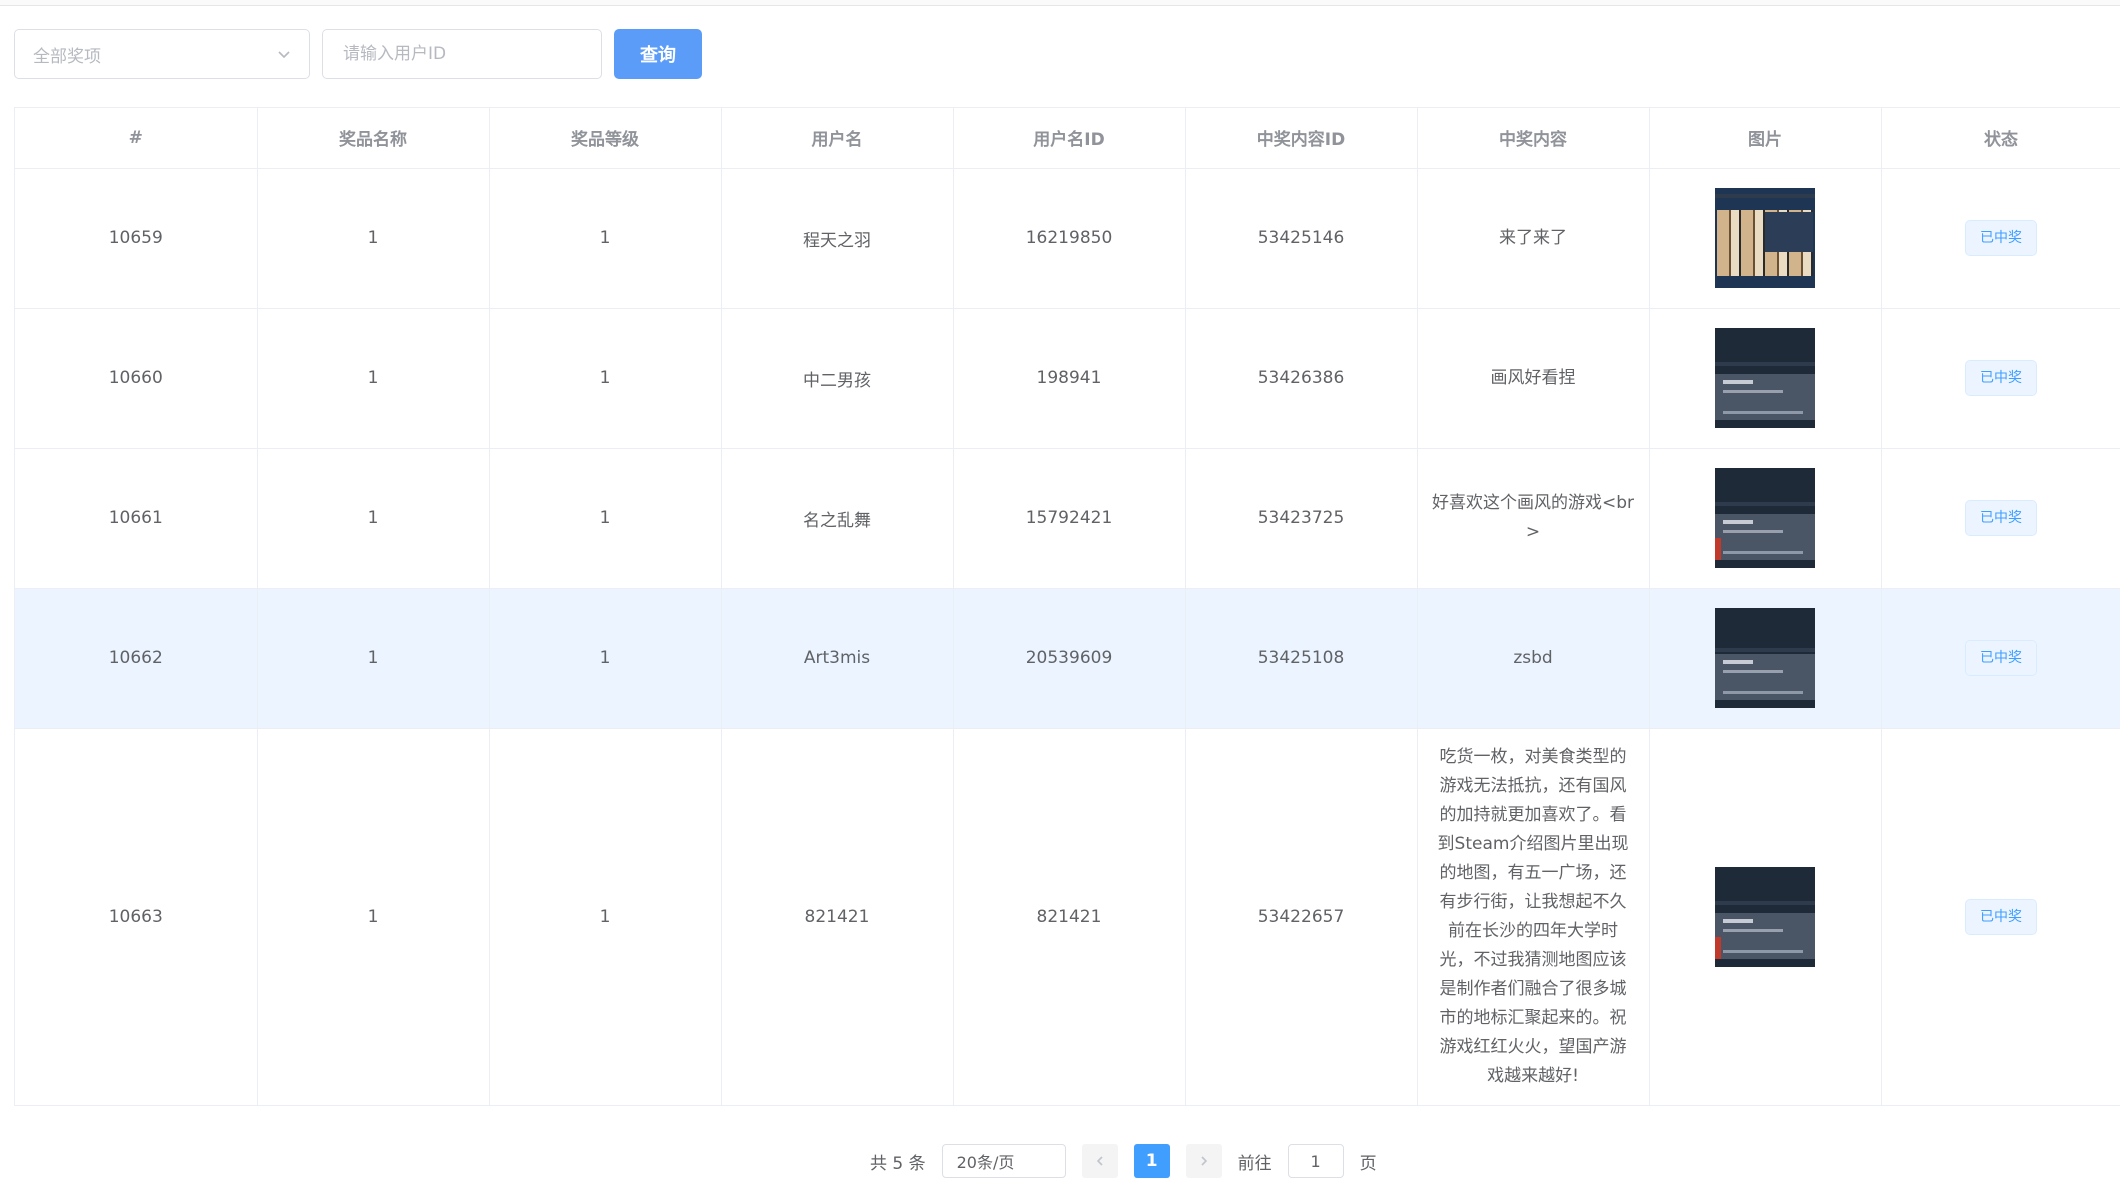 The width and height of the screenshot is (2120, 1178). Describe the element at coordinates (136, 658) in the screenshot. I see `cell-index: 10662` at that location.